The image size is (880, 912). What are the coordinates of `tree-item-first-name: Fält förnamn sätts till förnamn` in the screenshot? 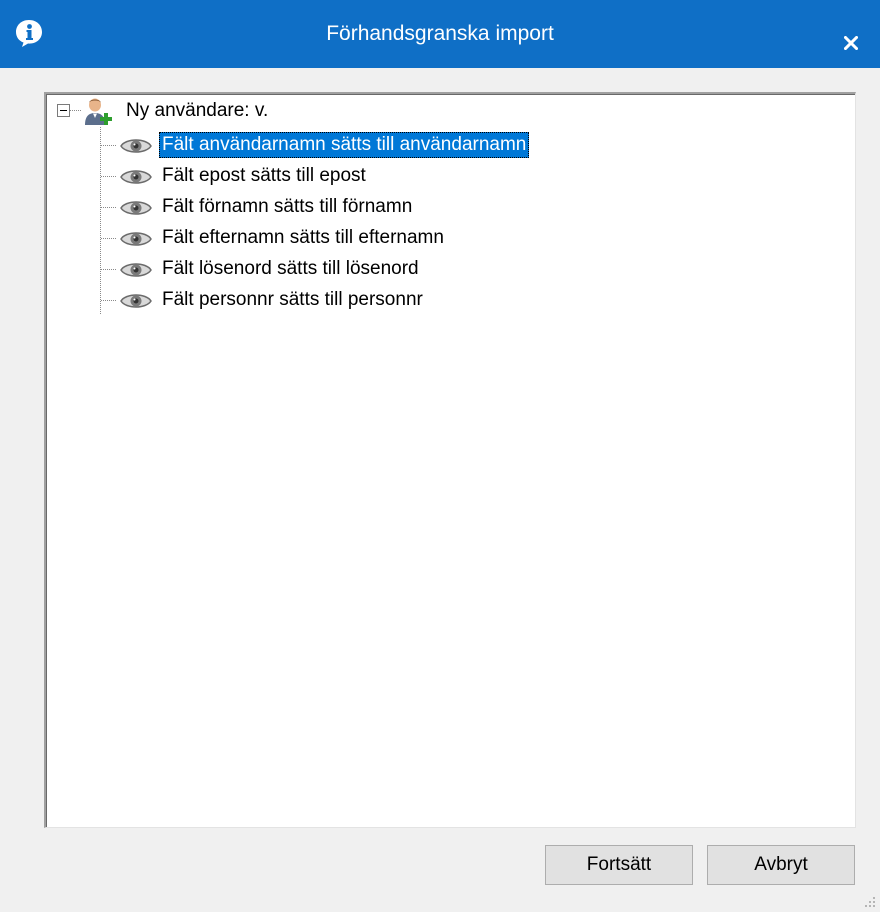 It's located at (419, 207).